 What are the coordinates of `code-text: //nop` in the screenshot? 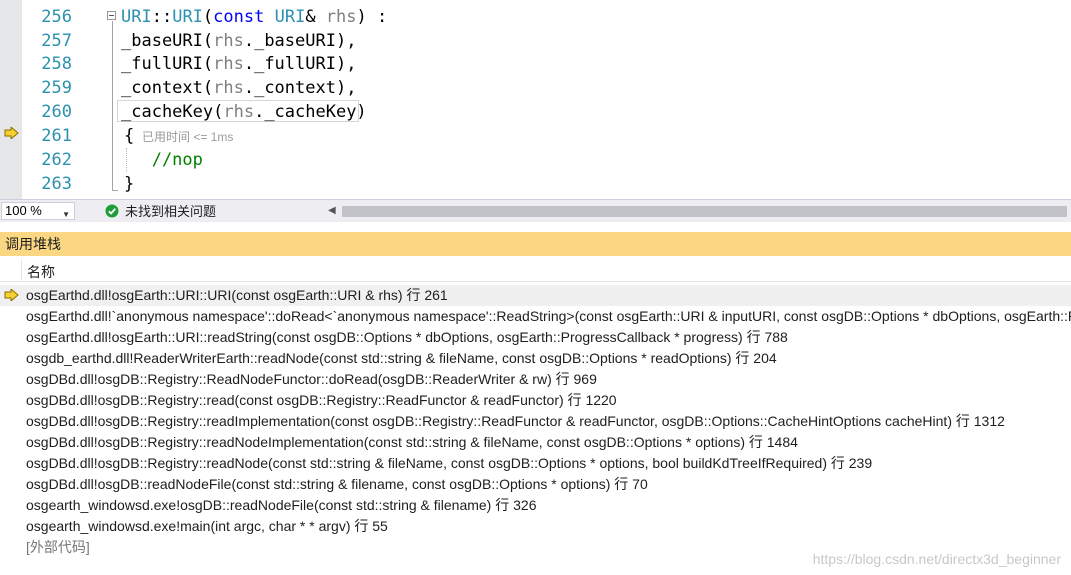 It's located at (162, 160).